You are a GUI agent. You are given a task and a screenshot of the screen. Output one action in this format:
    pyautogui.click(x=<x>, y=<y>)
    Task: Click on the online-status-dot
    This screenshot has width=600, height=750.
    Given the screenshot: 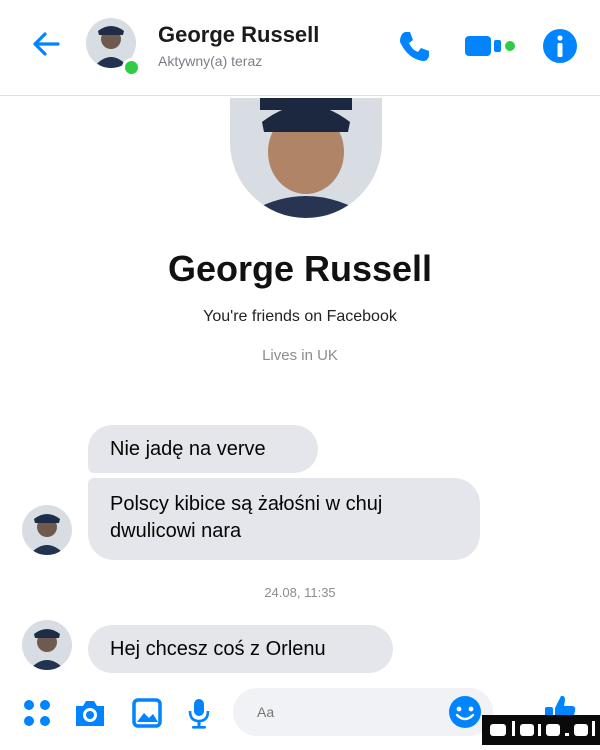 What is the action you would take?
    pyautogui.click(x=131, y=67)
    